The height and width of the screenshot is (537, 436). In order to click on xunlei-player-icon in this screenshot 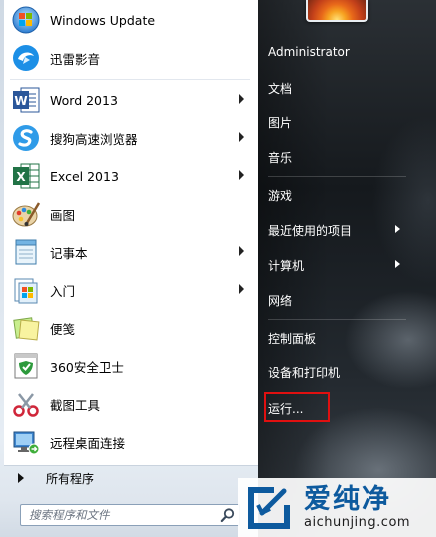, I will do `click(26, 58)`.